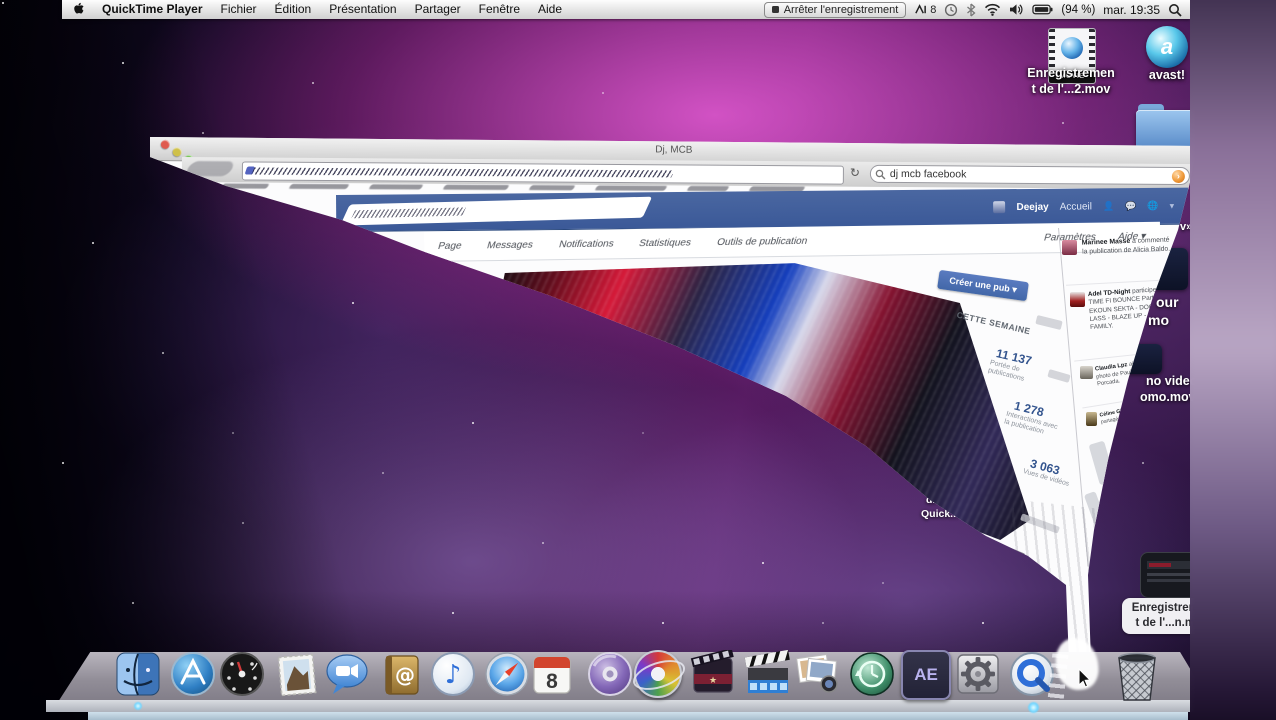 The image size is (1276, 720). I want to click on profile-avatar, so click(999, 207).